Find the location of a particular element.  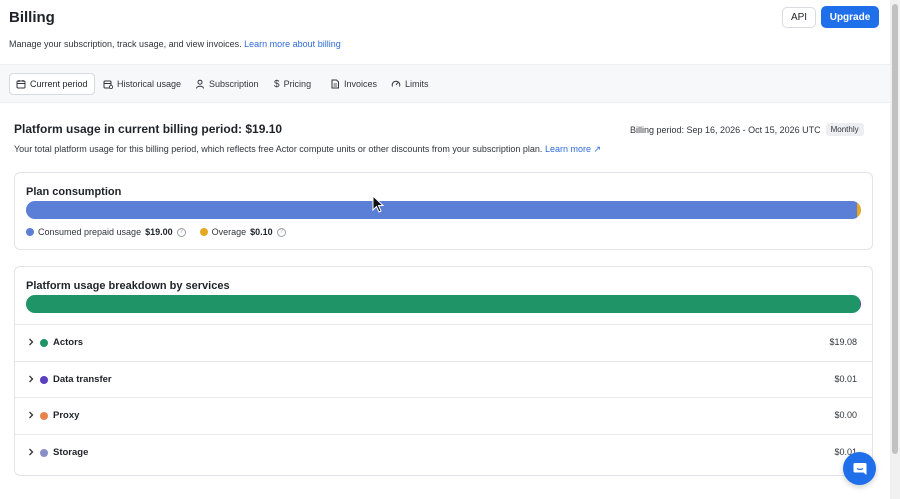

service-value: $19.08 is located at coordinates (843, 342).